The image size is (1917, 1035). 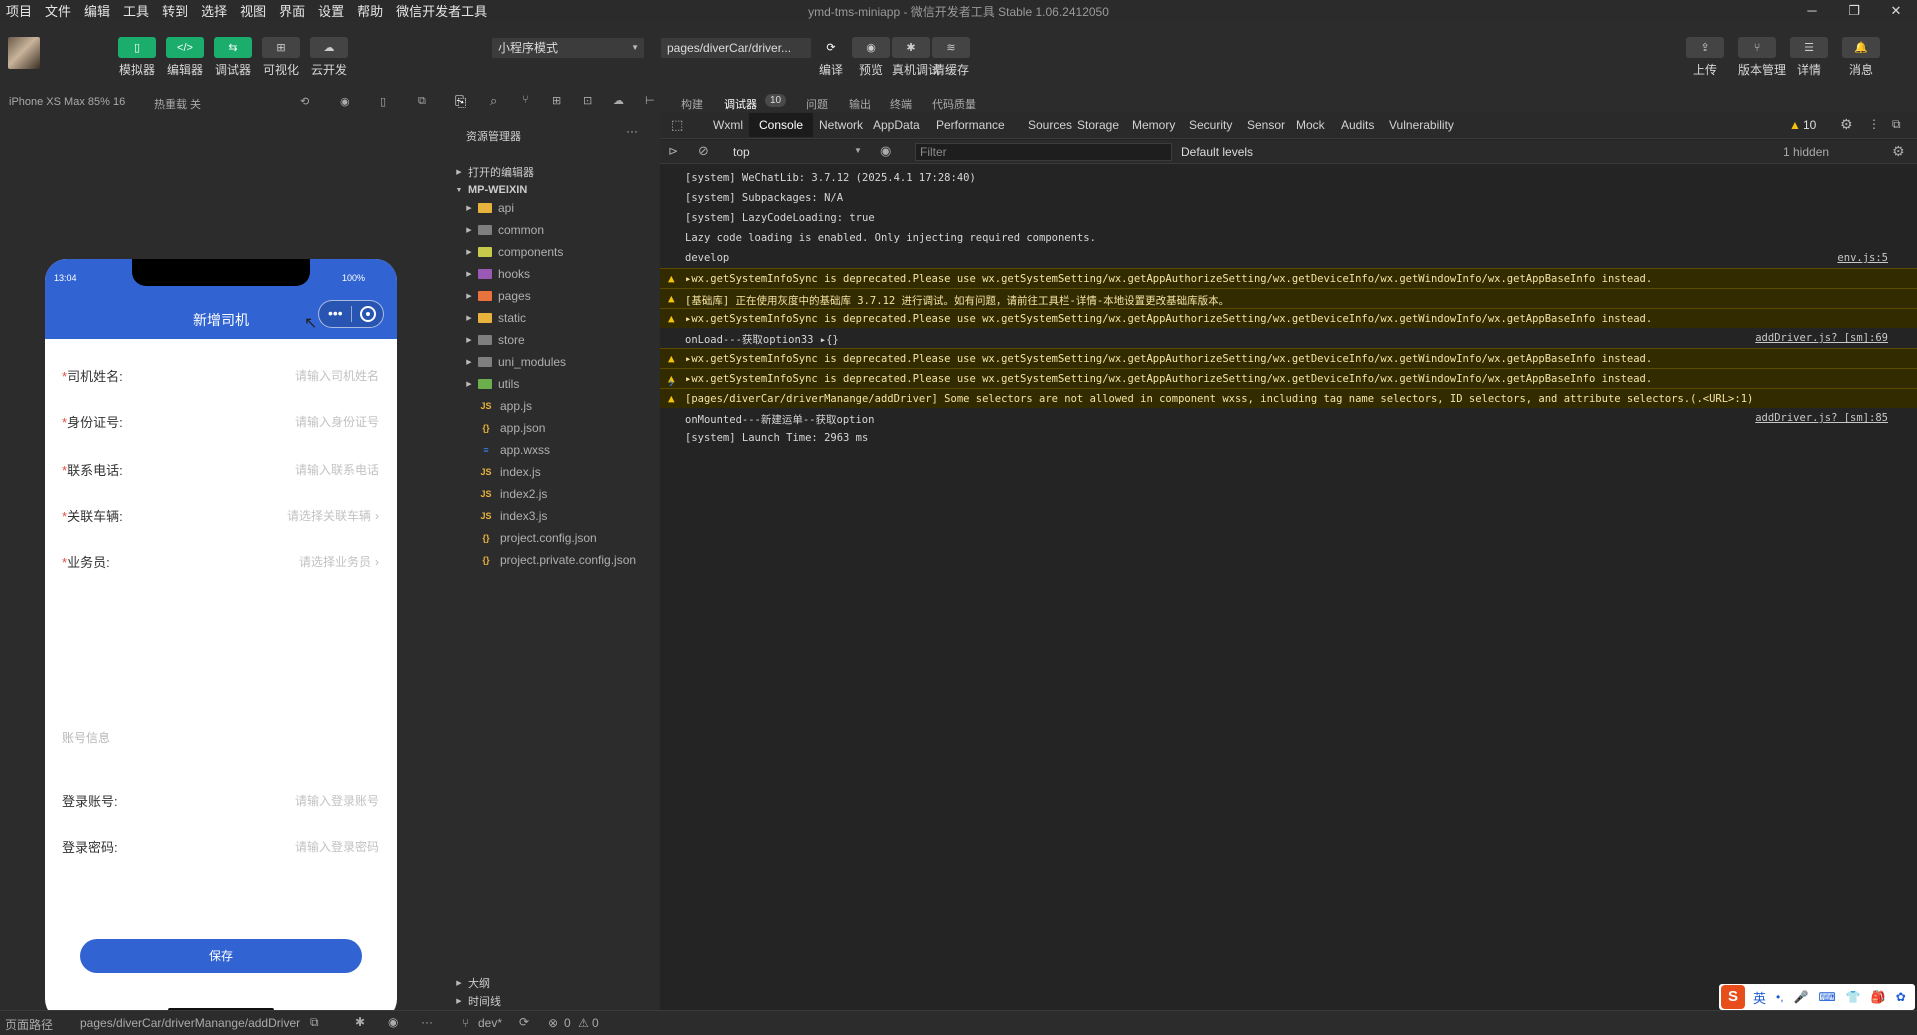 I want to click on bug-icon: ✱, so click(x=360, y=1022).